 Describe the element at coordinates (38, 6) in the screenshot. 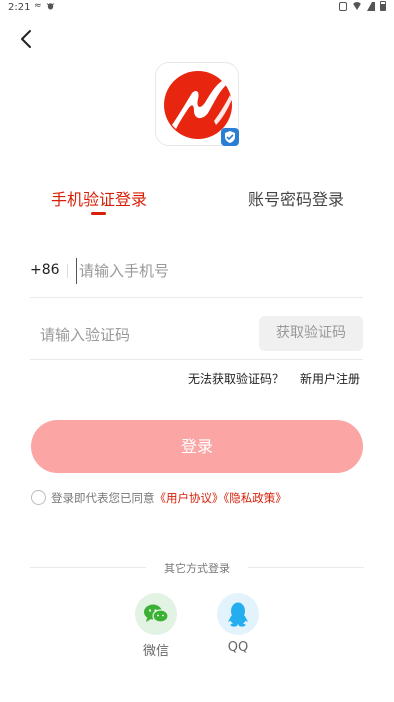

I see `tethering-icon: ≈` at that location.